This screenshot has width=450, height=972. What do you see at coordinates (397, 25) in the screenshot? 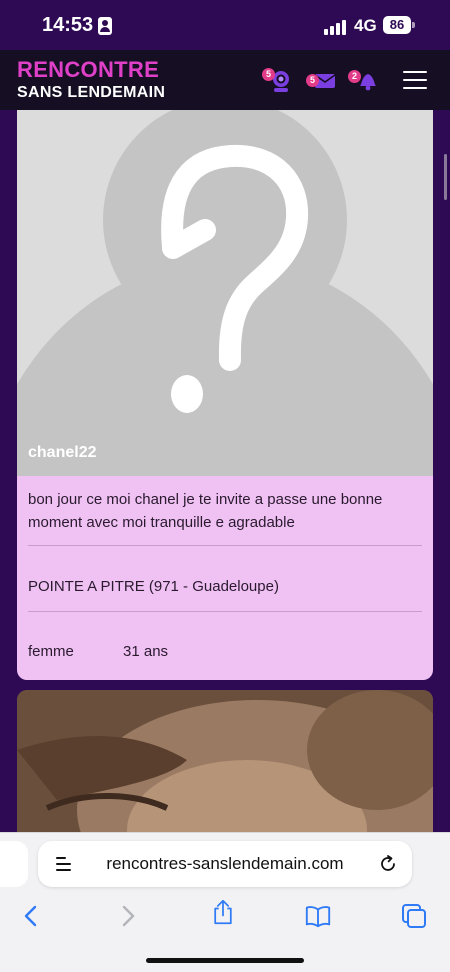
I see `battery-icon: 86` at bounding box center [397, 25].